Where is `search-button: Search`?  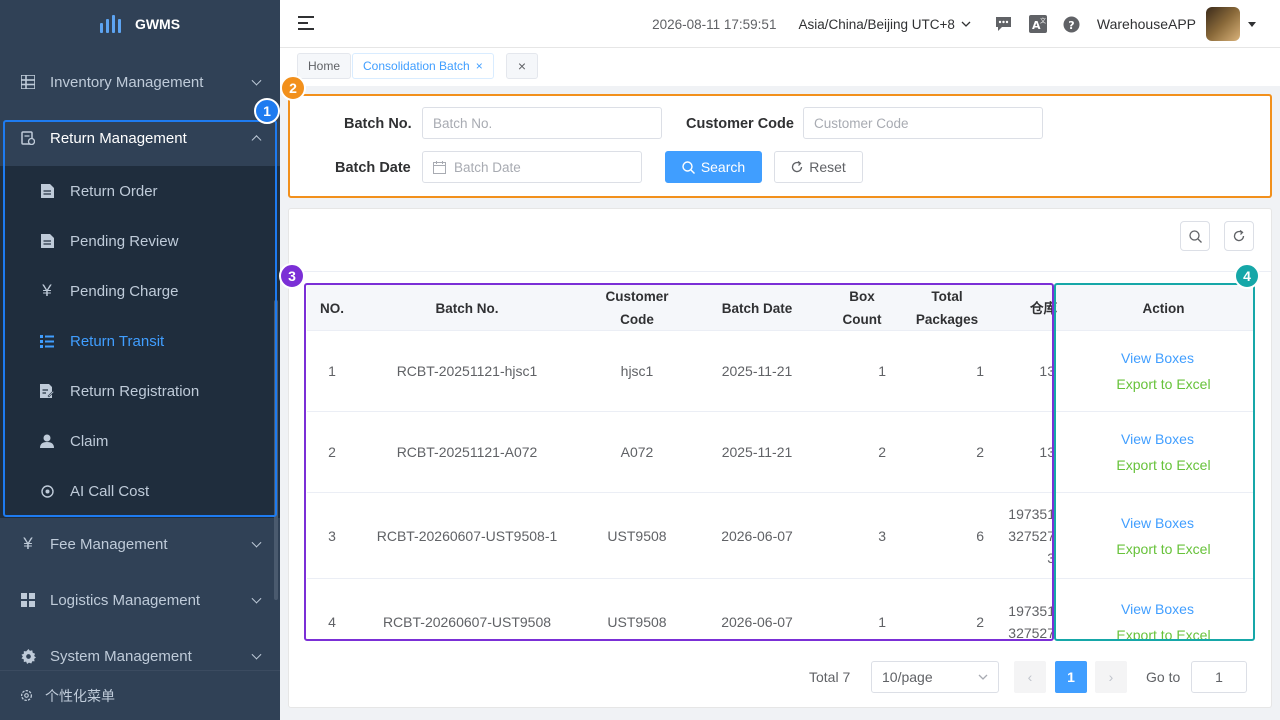
search-button: Search is located at coordinates (713, 167).